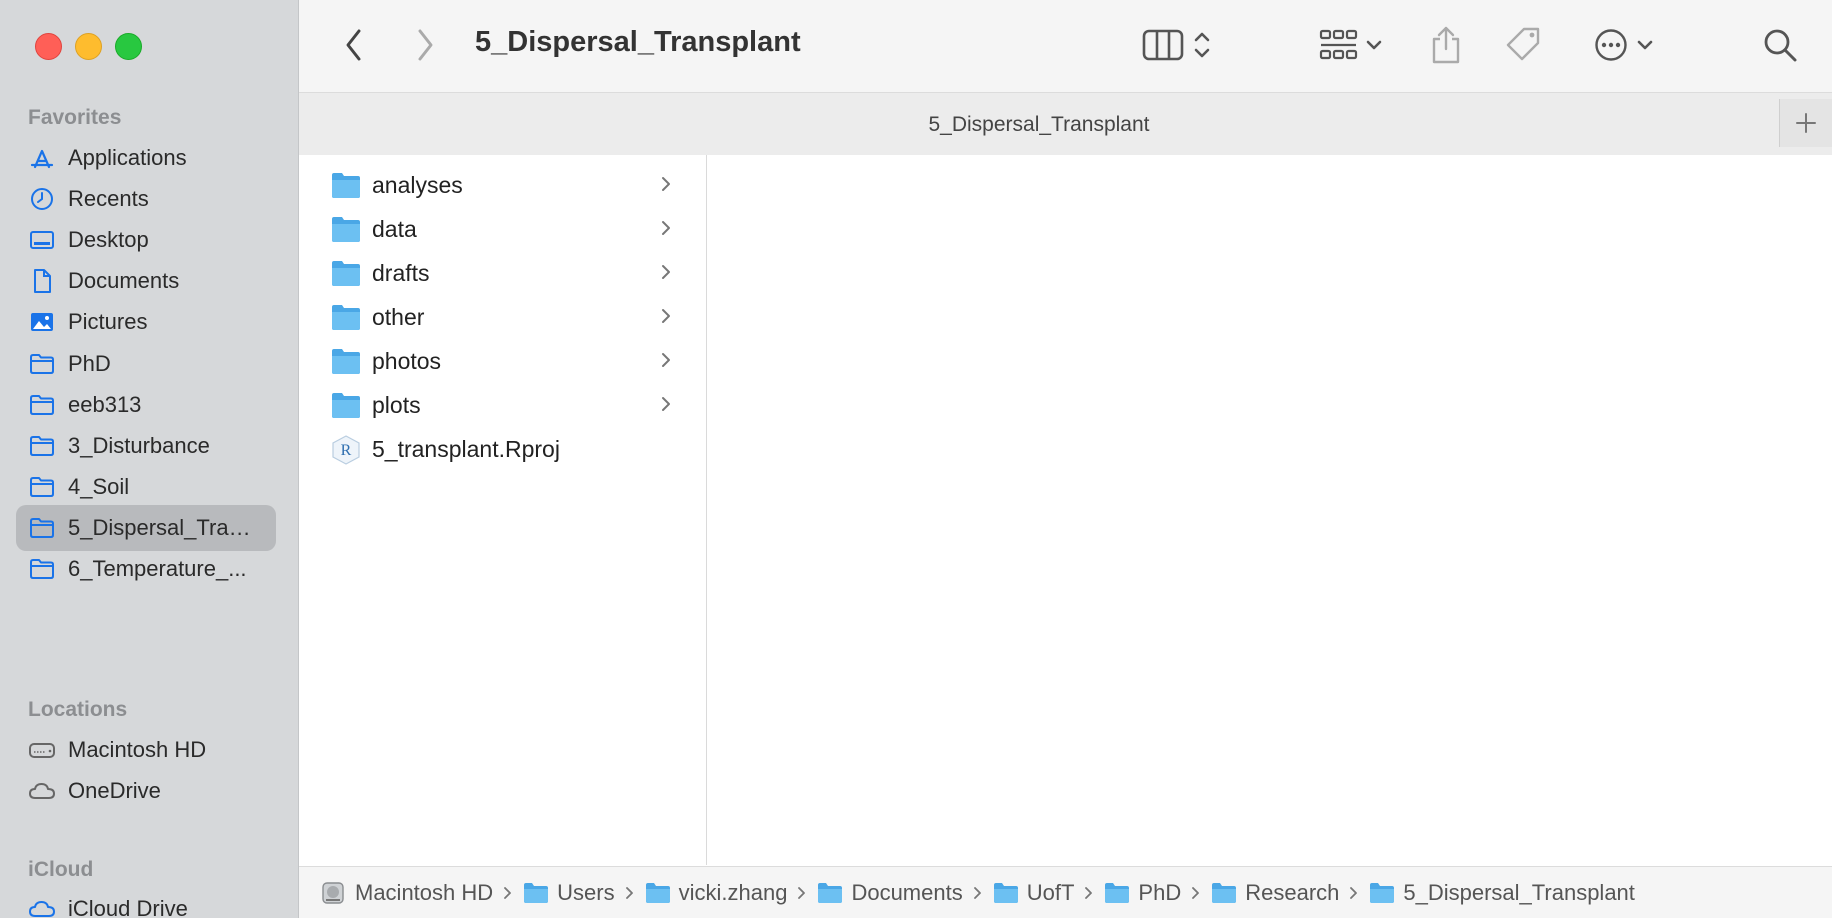 The width and height of the screenshot is (1832, 918). Describe the element at coordinates (1374, 45) in the screenshot. I see `chevron-down-icon` at that location.